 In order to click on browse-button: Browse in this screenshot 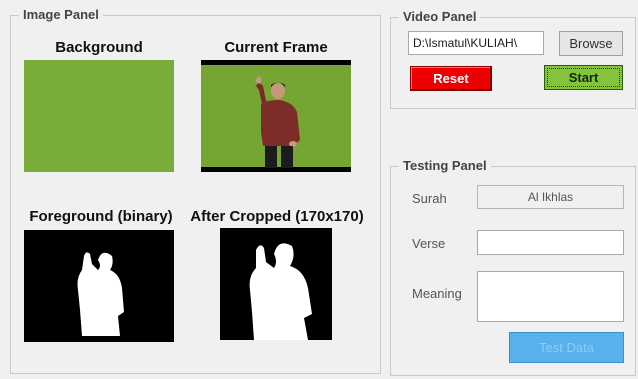, I will do `click(591, 43)`.